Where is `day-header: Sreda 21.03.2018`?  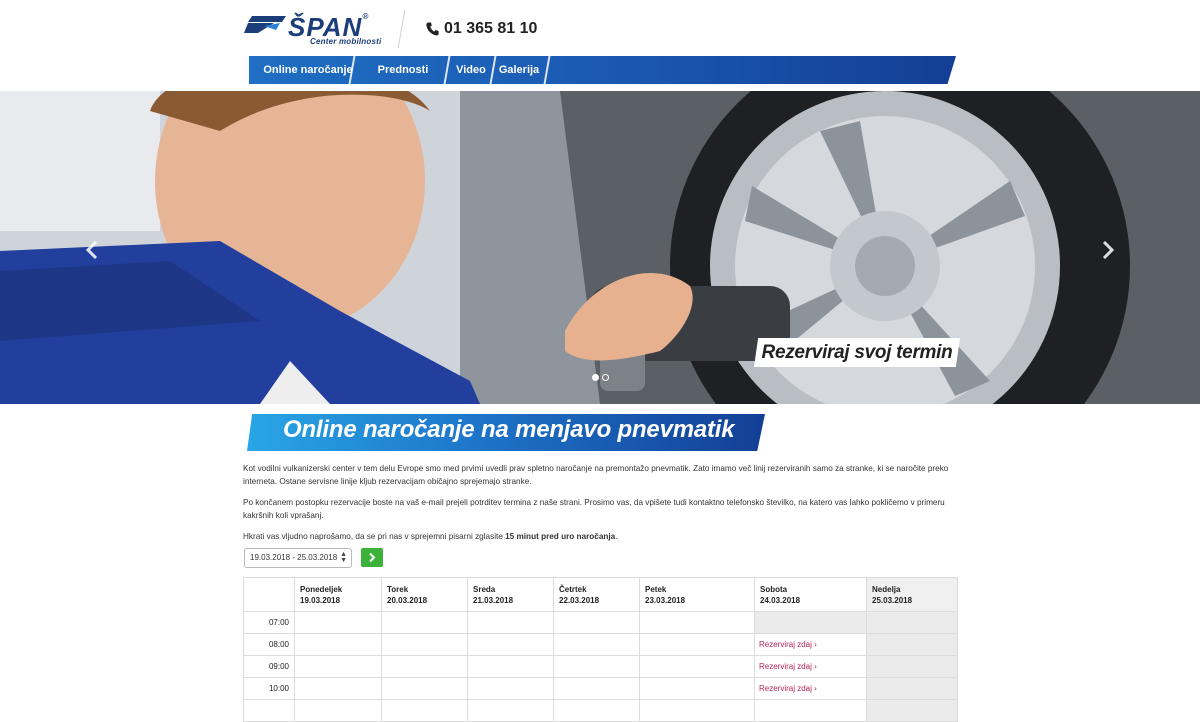
day-header: Sreda 21.03.2018 is located at coordinates (510, 594).